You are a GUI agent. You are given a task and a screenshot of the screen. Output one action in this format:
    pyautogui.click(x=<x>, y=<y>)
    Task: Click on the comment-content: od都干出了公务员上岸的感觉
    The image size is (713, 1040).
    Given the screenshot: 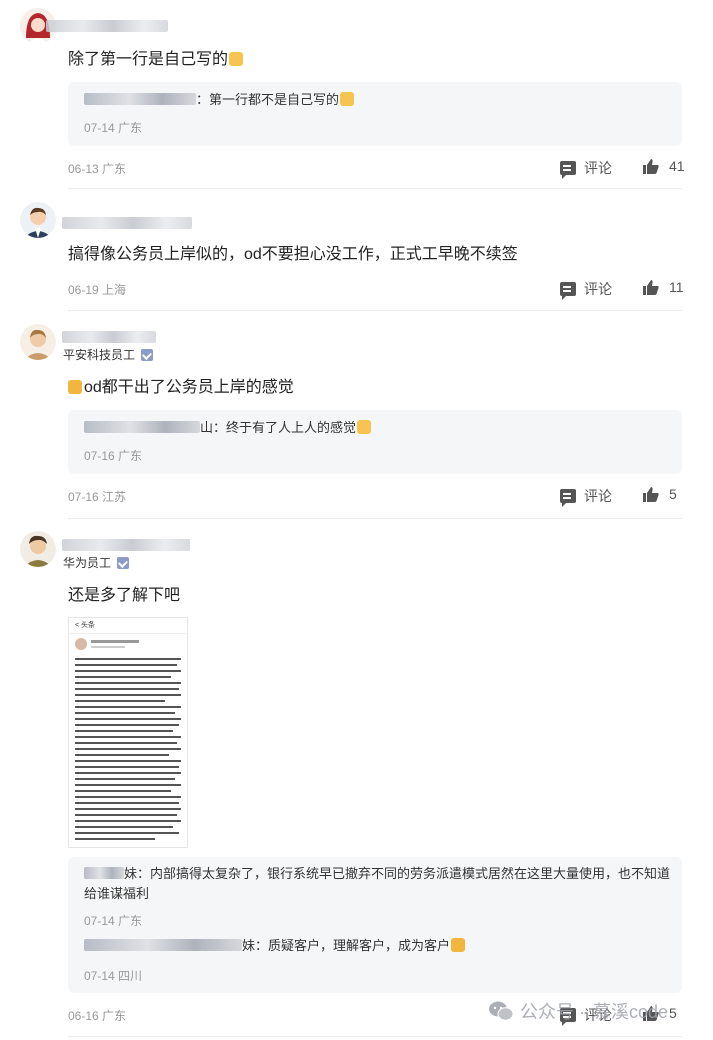 What is the action you would take?
    pyautogui.click(x=181, y=388)
    